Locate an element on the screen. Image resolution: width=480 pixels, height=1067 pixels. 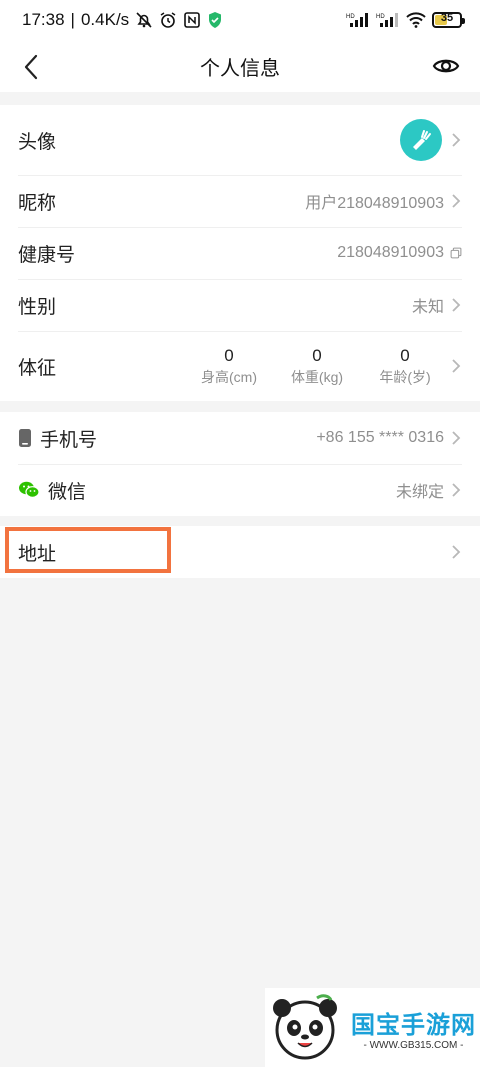
vital-height: 0 身高(cm) is located at coordinates (229, 366).